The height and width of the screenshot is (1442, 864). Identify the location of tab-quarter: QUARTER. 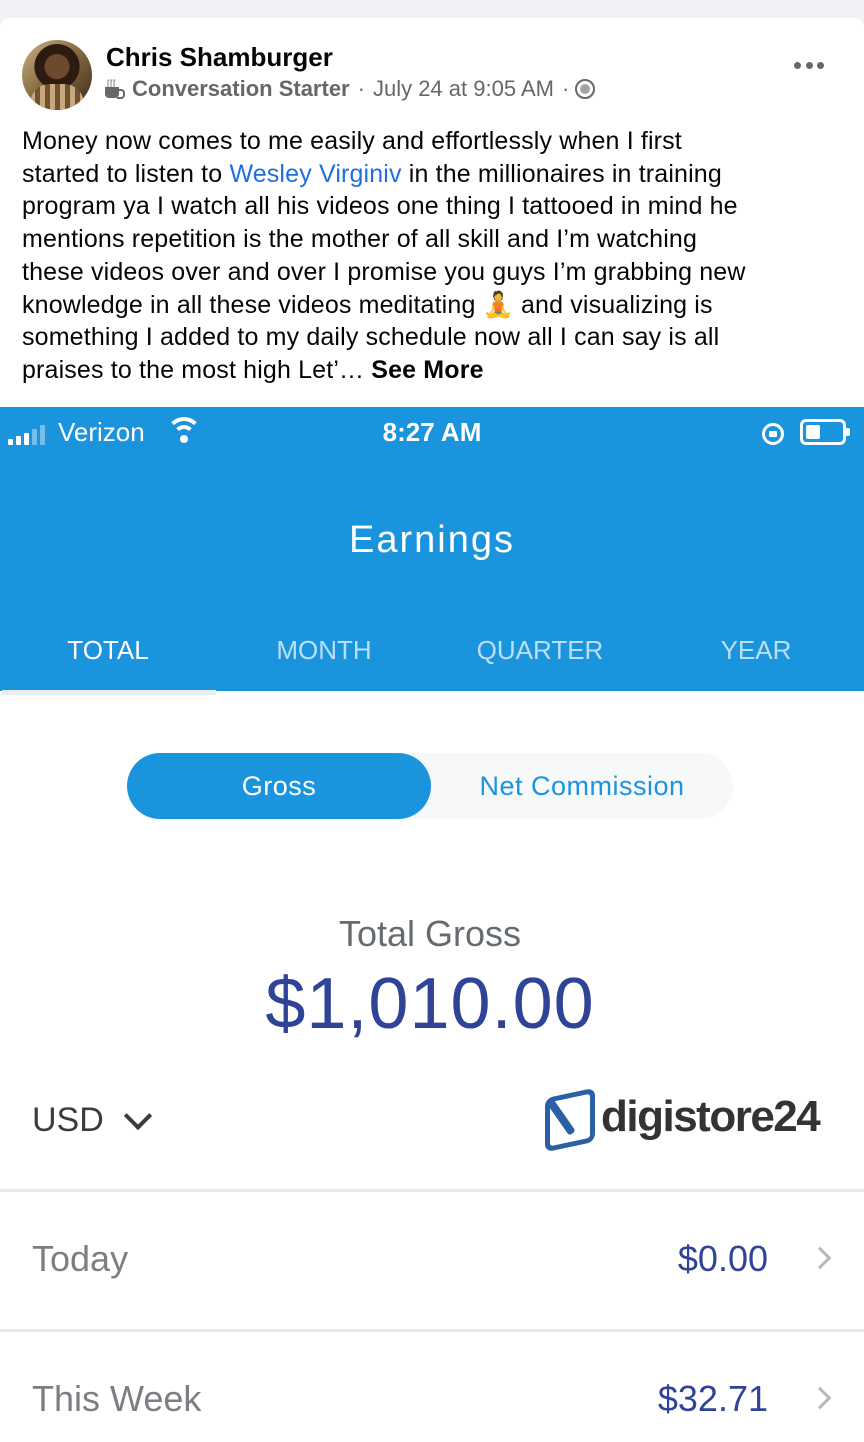
(540, 654).